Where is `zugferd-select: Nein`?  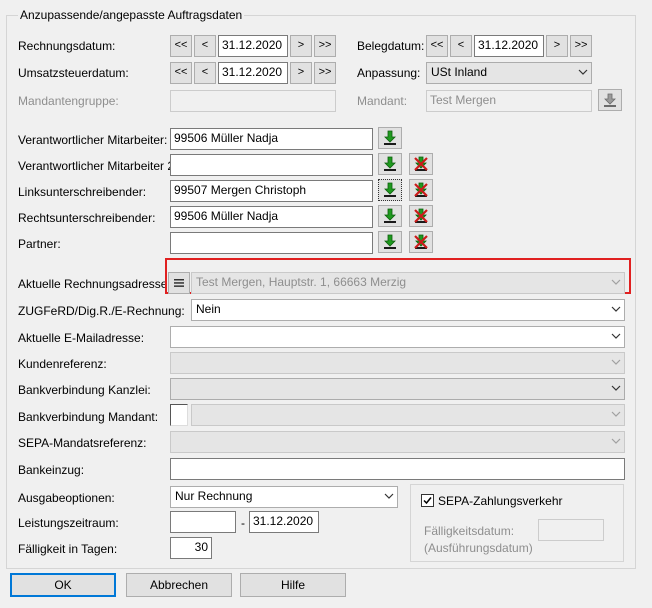
zugferd-select: Nein is located at coordinates (408, 310).